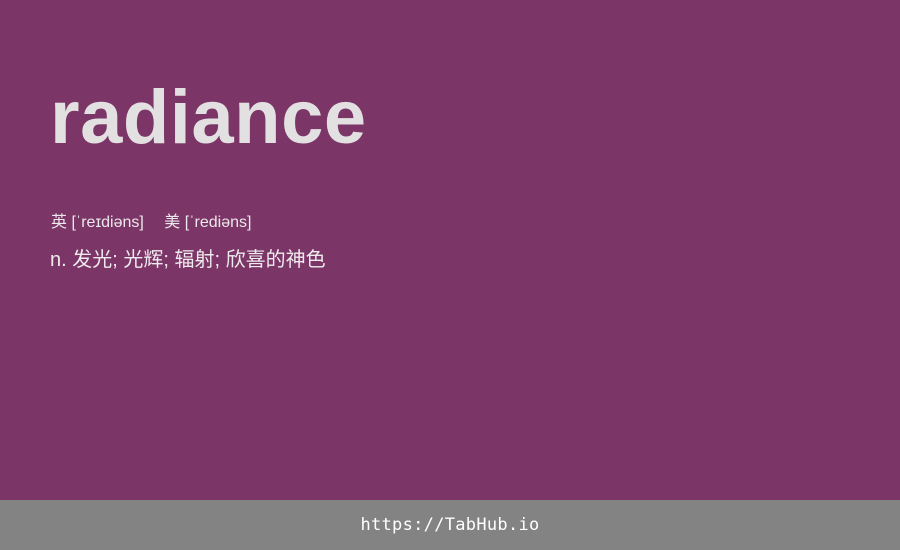  I want to click on tabhub-link: https://TabHub.io, so click(449, 525).